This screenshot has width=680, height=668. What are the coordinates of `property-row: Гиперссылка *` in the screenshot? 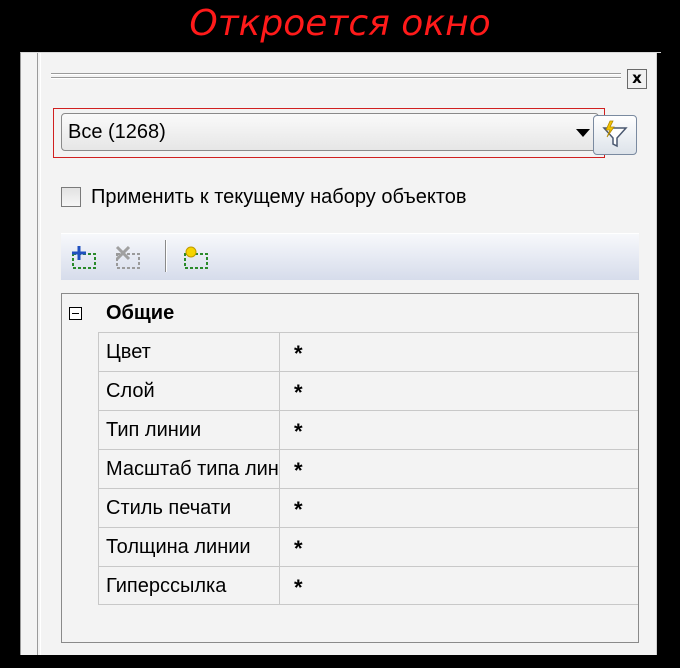 It's located at (368, 585).